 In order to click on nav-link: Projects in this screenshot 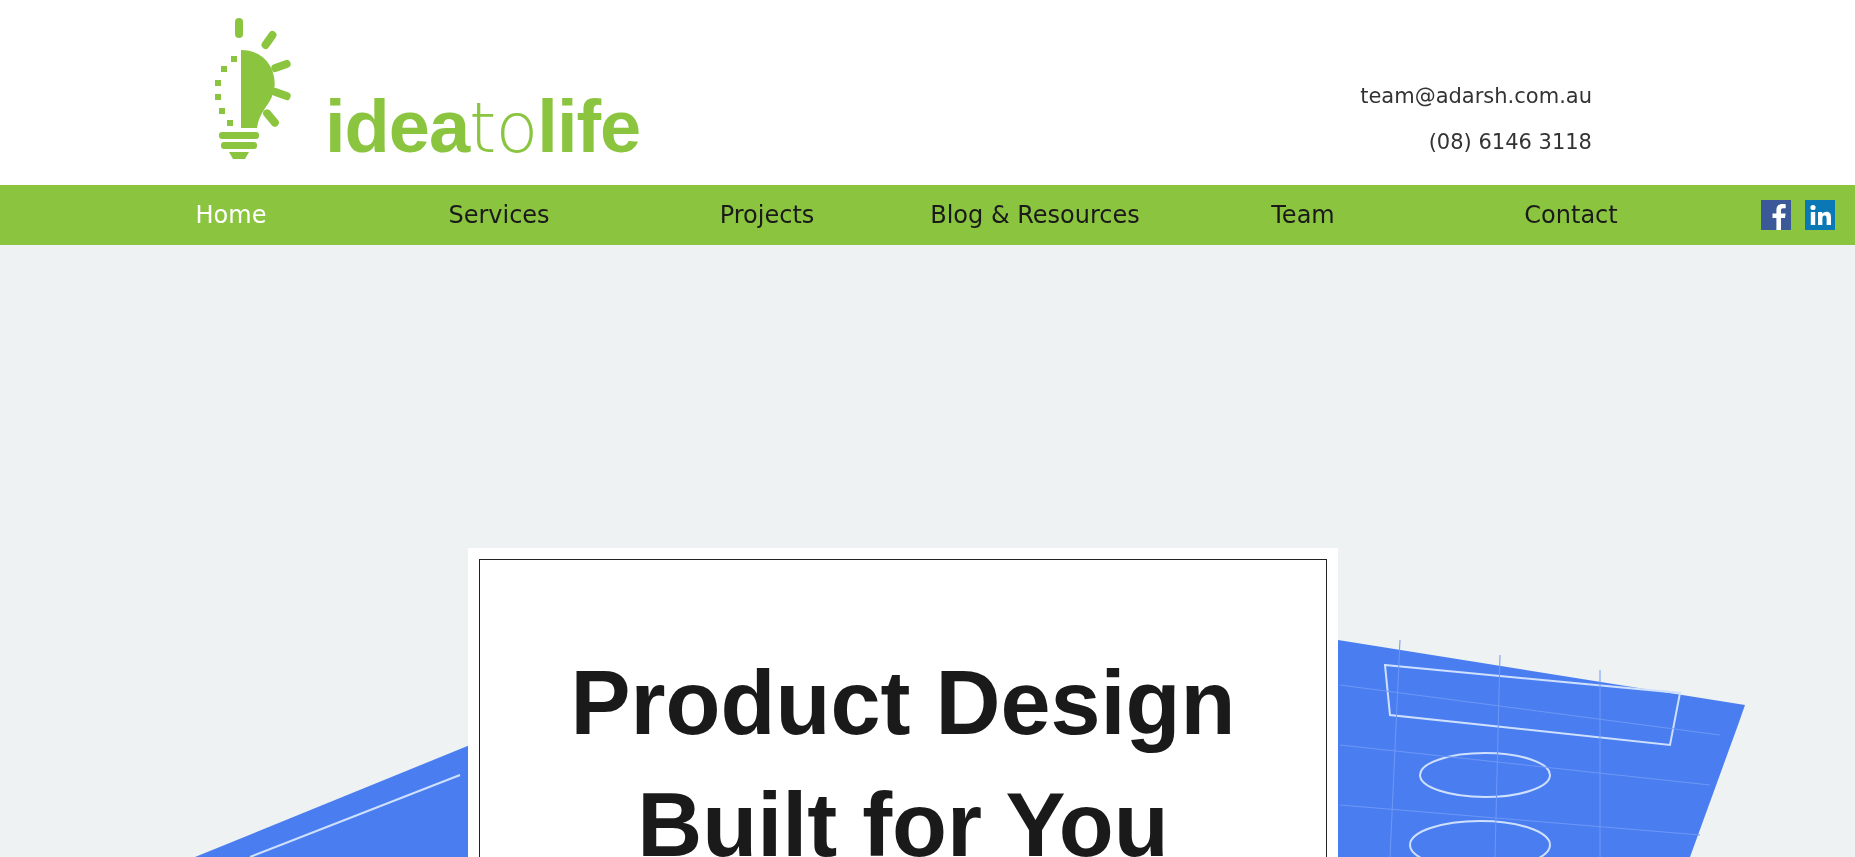, I will do `click(767, 215)`.